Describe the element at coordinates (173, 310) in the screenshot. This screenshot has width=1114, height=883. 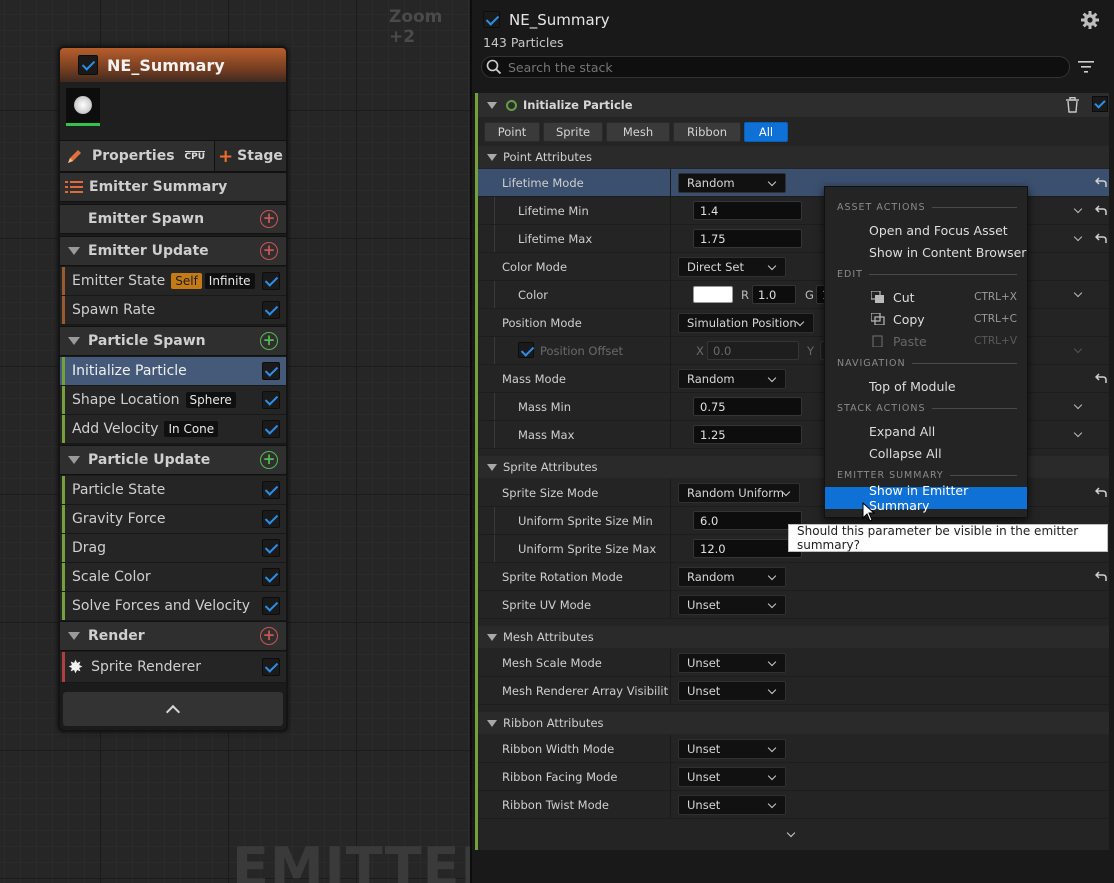
I see `module-spawn-rate: Spawn Rate` at that location.